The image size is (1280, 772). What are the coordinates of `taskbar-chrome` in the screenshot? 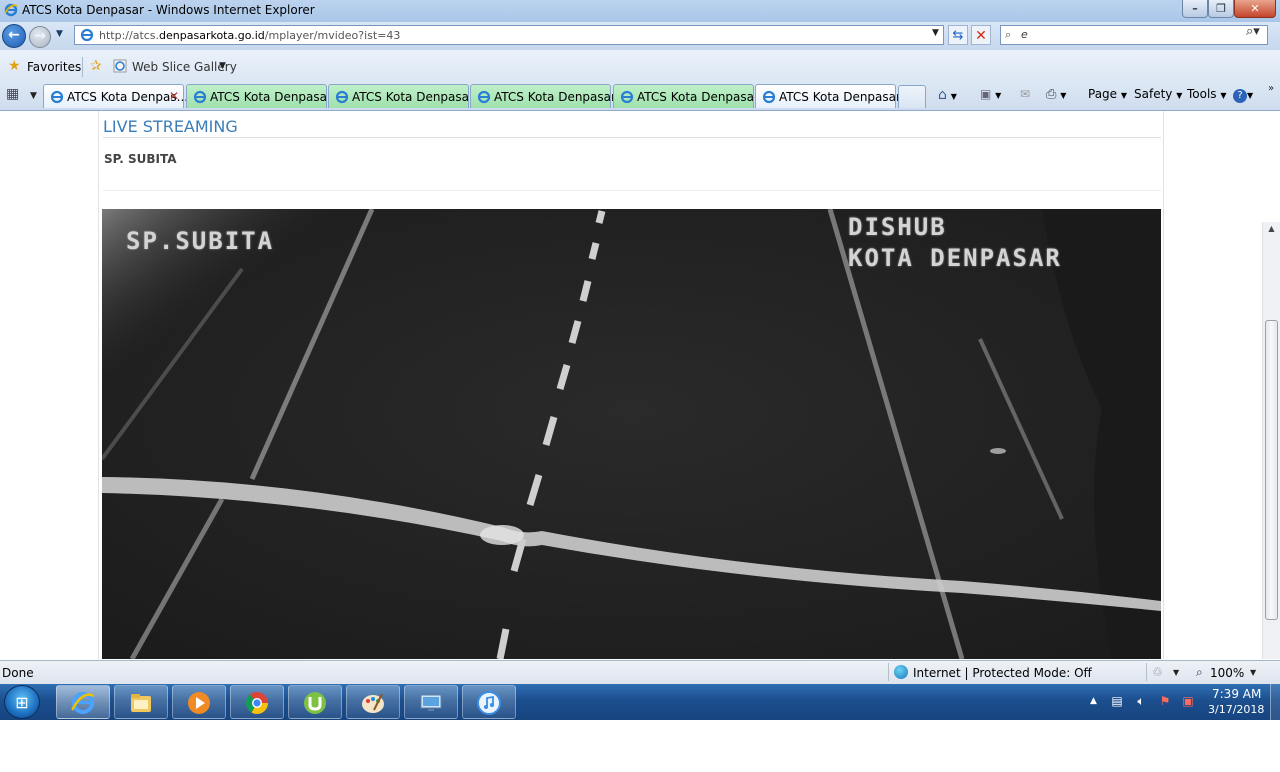 It's located at (257, 702).